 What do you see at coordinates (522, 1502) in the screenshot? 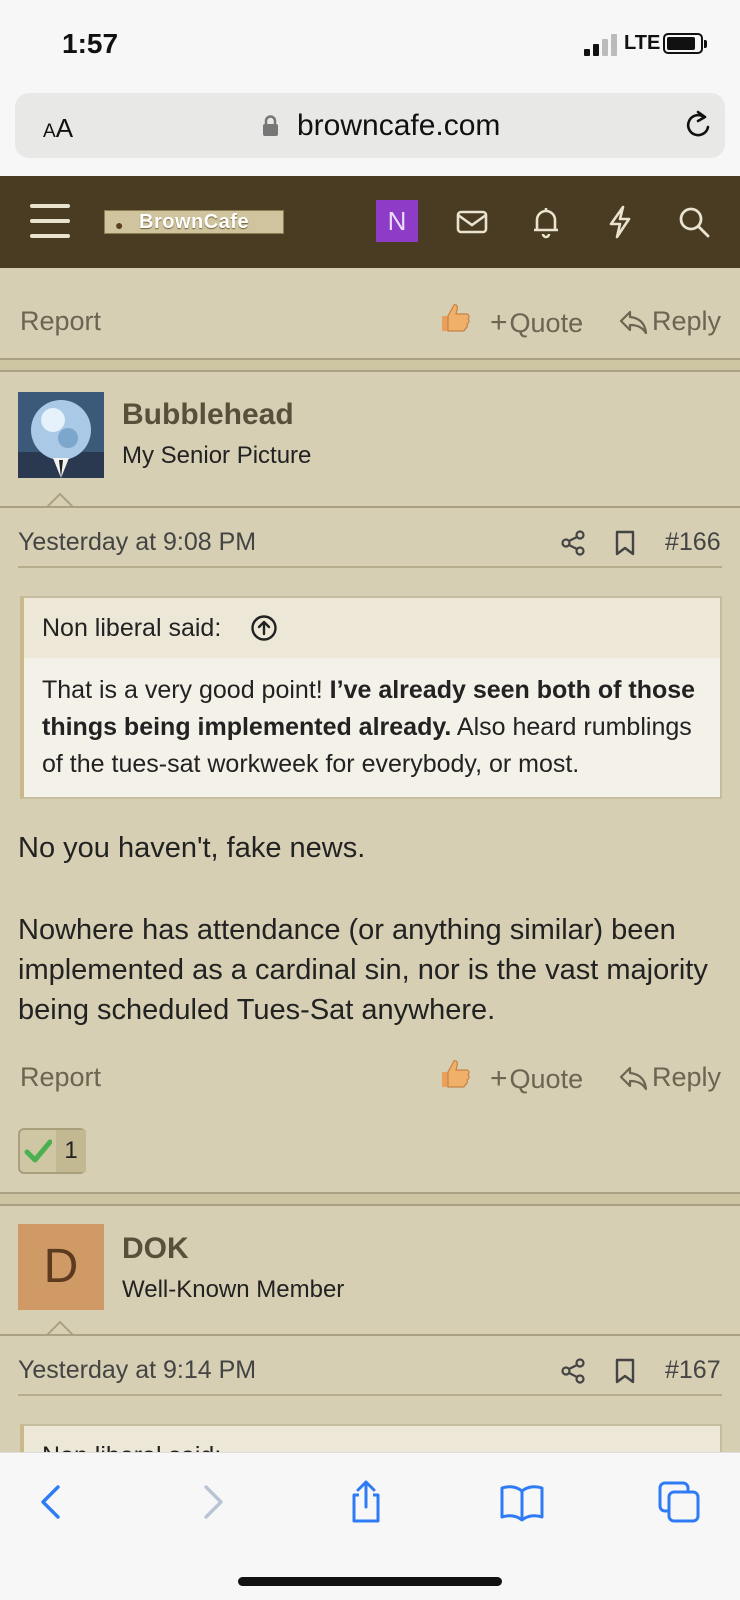
I see `bookmarks-book-icon` at bounding box center [522, 1502].